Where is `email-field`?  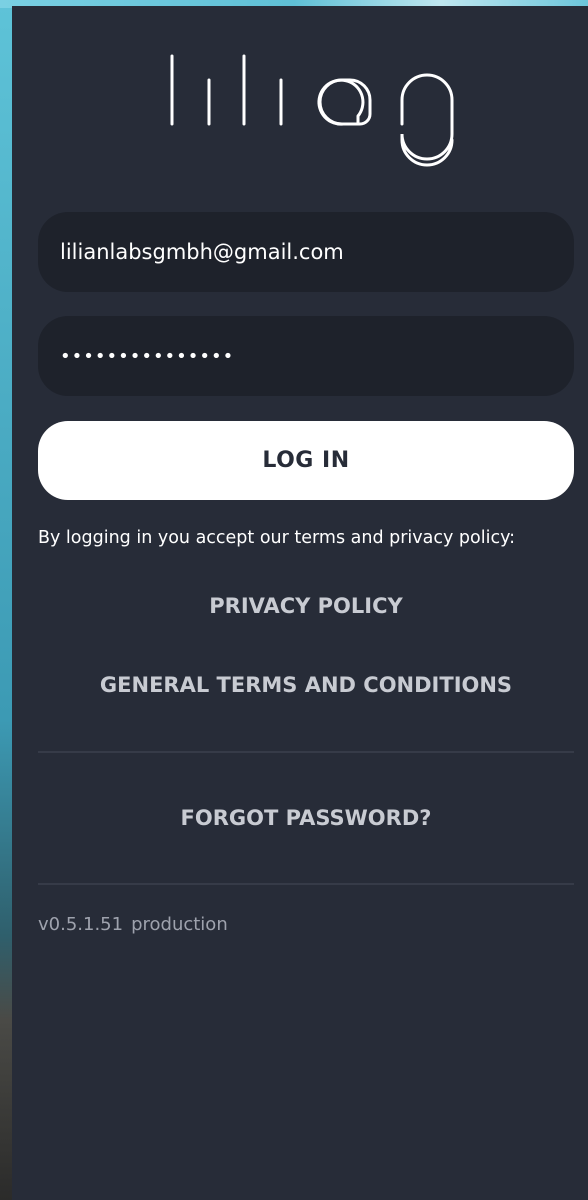
email-field is located at coordinates (306, 252).